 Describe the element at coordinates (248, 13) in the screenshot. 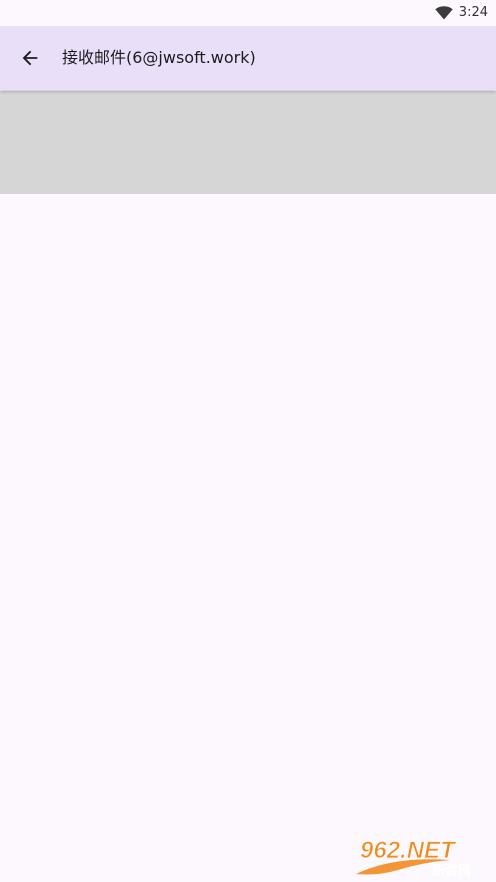

I see `status-bar: 3:24` at that location.